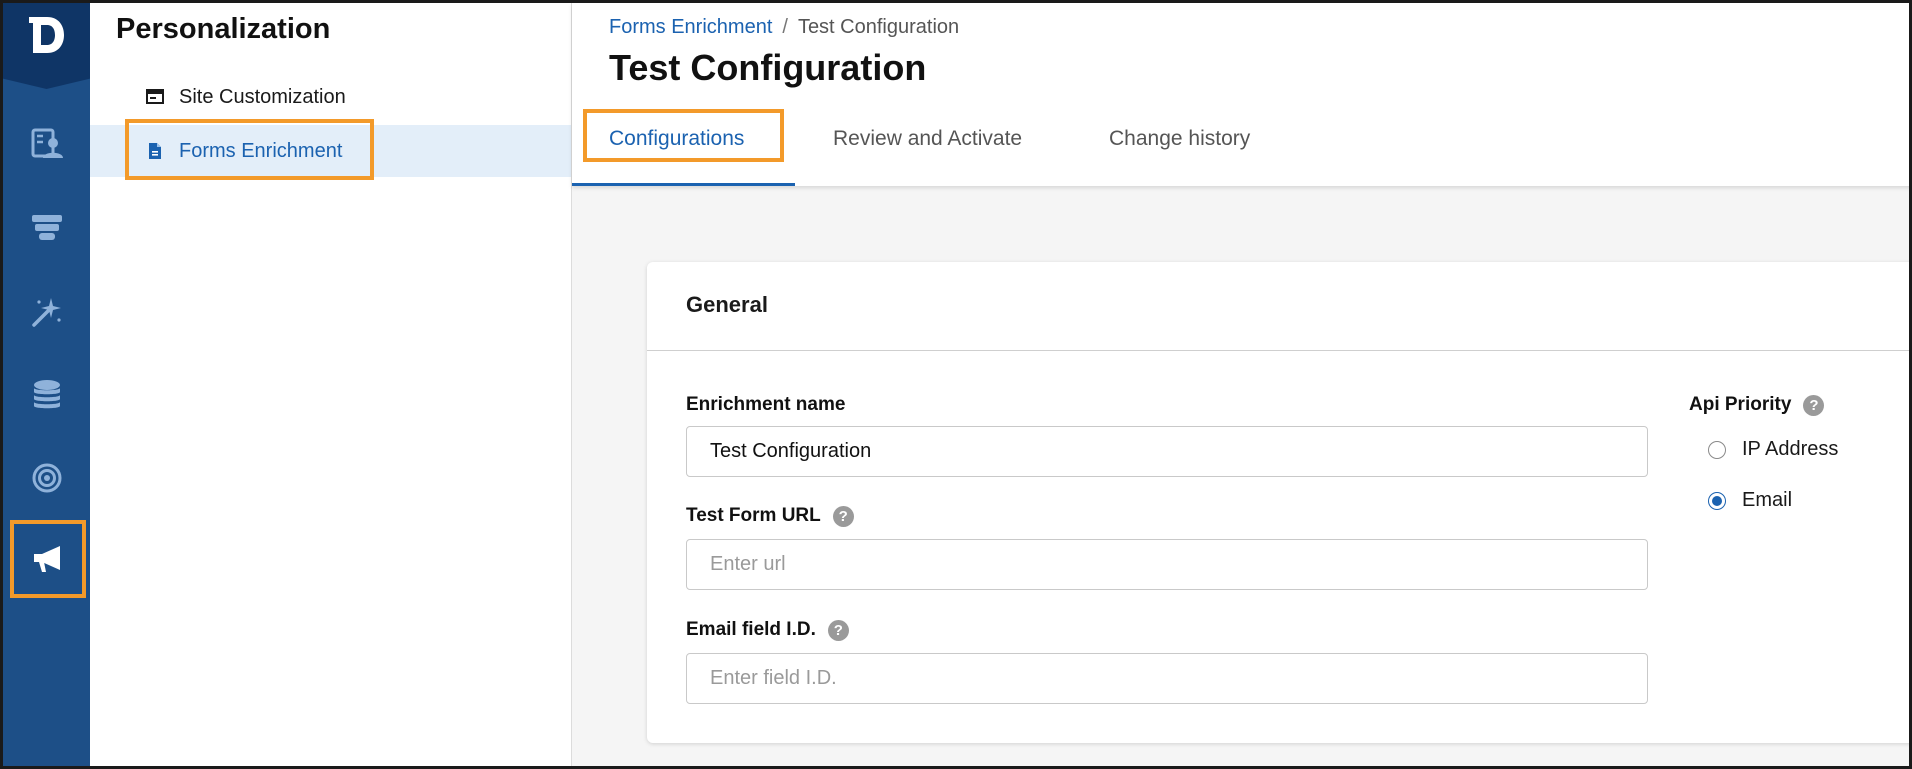 The image size is (1912, 769). I want to click on rail-magic, so click(46, 312).